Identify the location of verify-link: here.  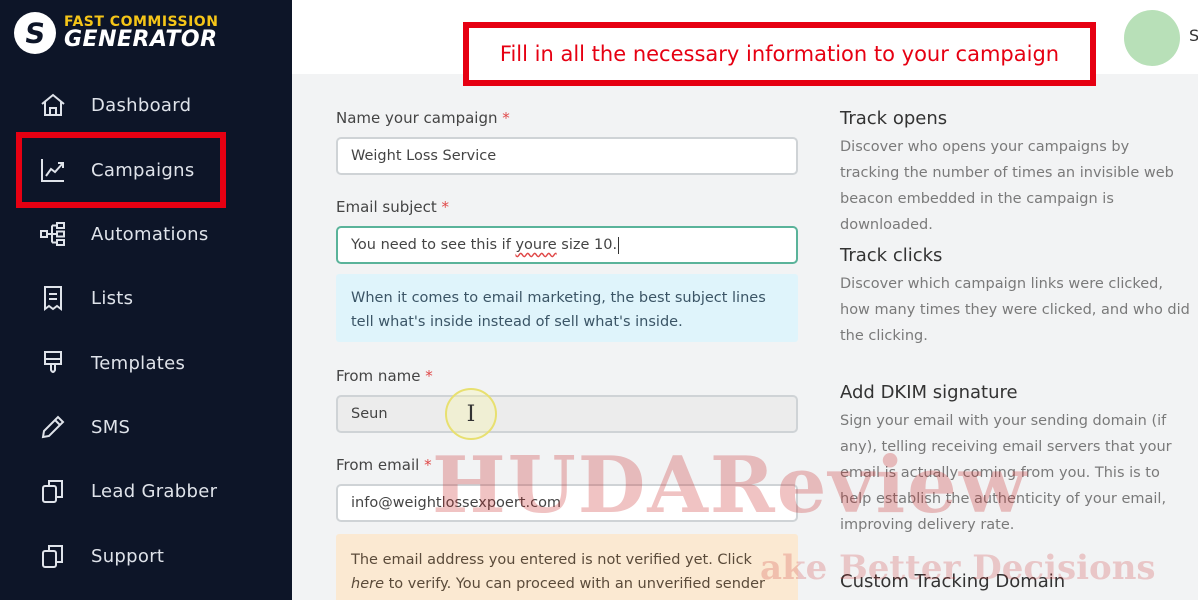
(367, 584).